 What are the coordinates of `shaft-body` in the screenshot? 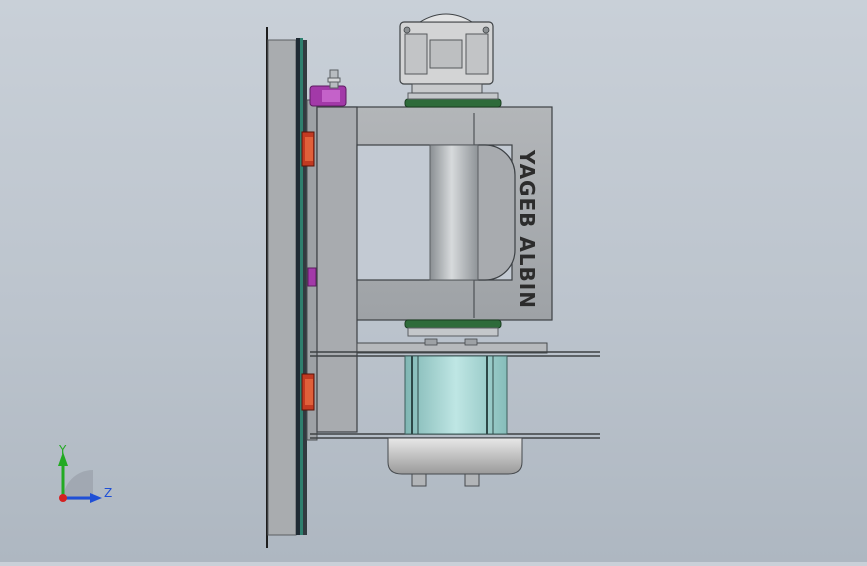 It's located at (454, 212).